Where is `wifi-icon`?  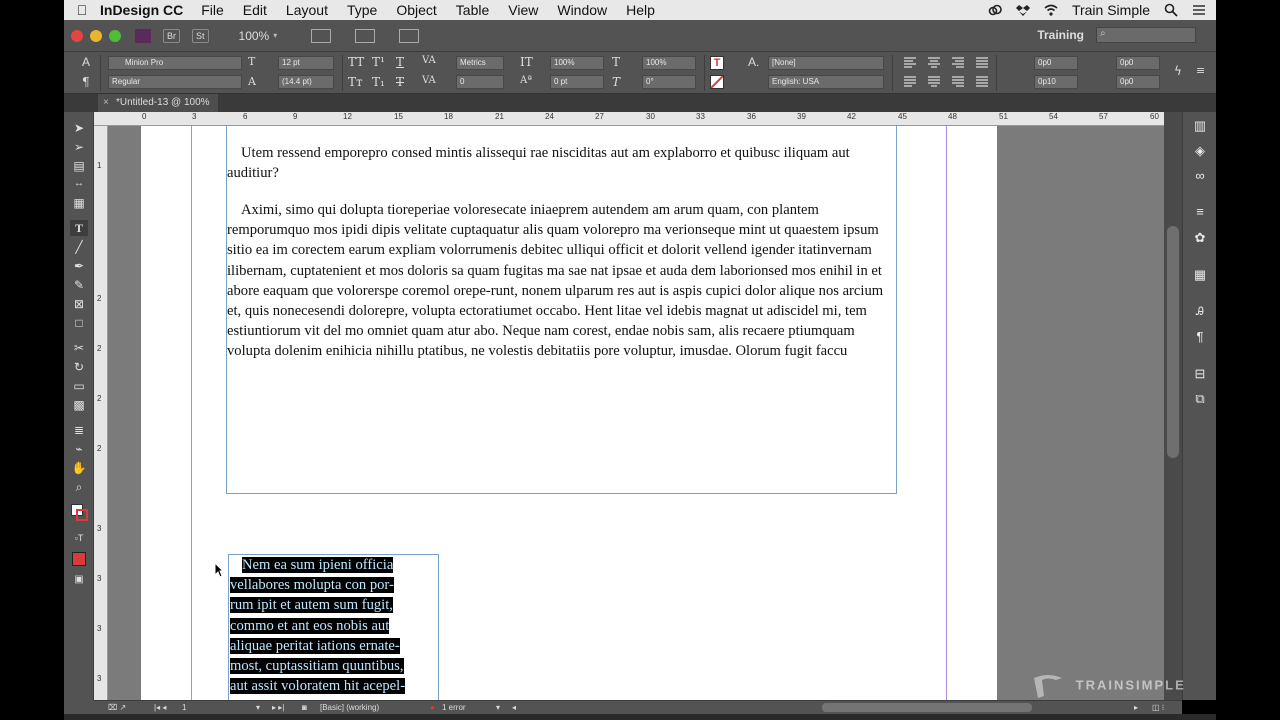
wifi-icon is located at coordinates (1051, 10).